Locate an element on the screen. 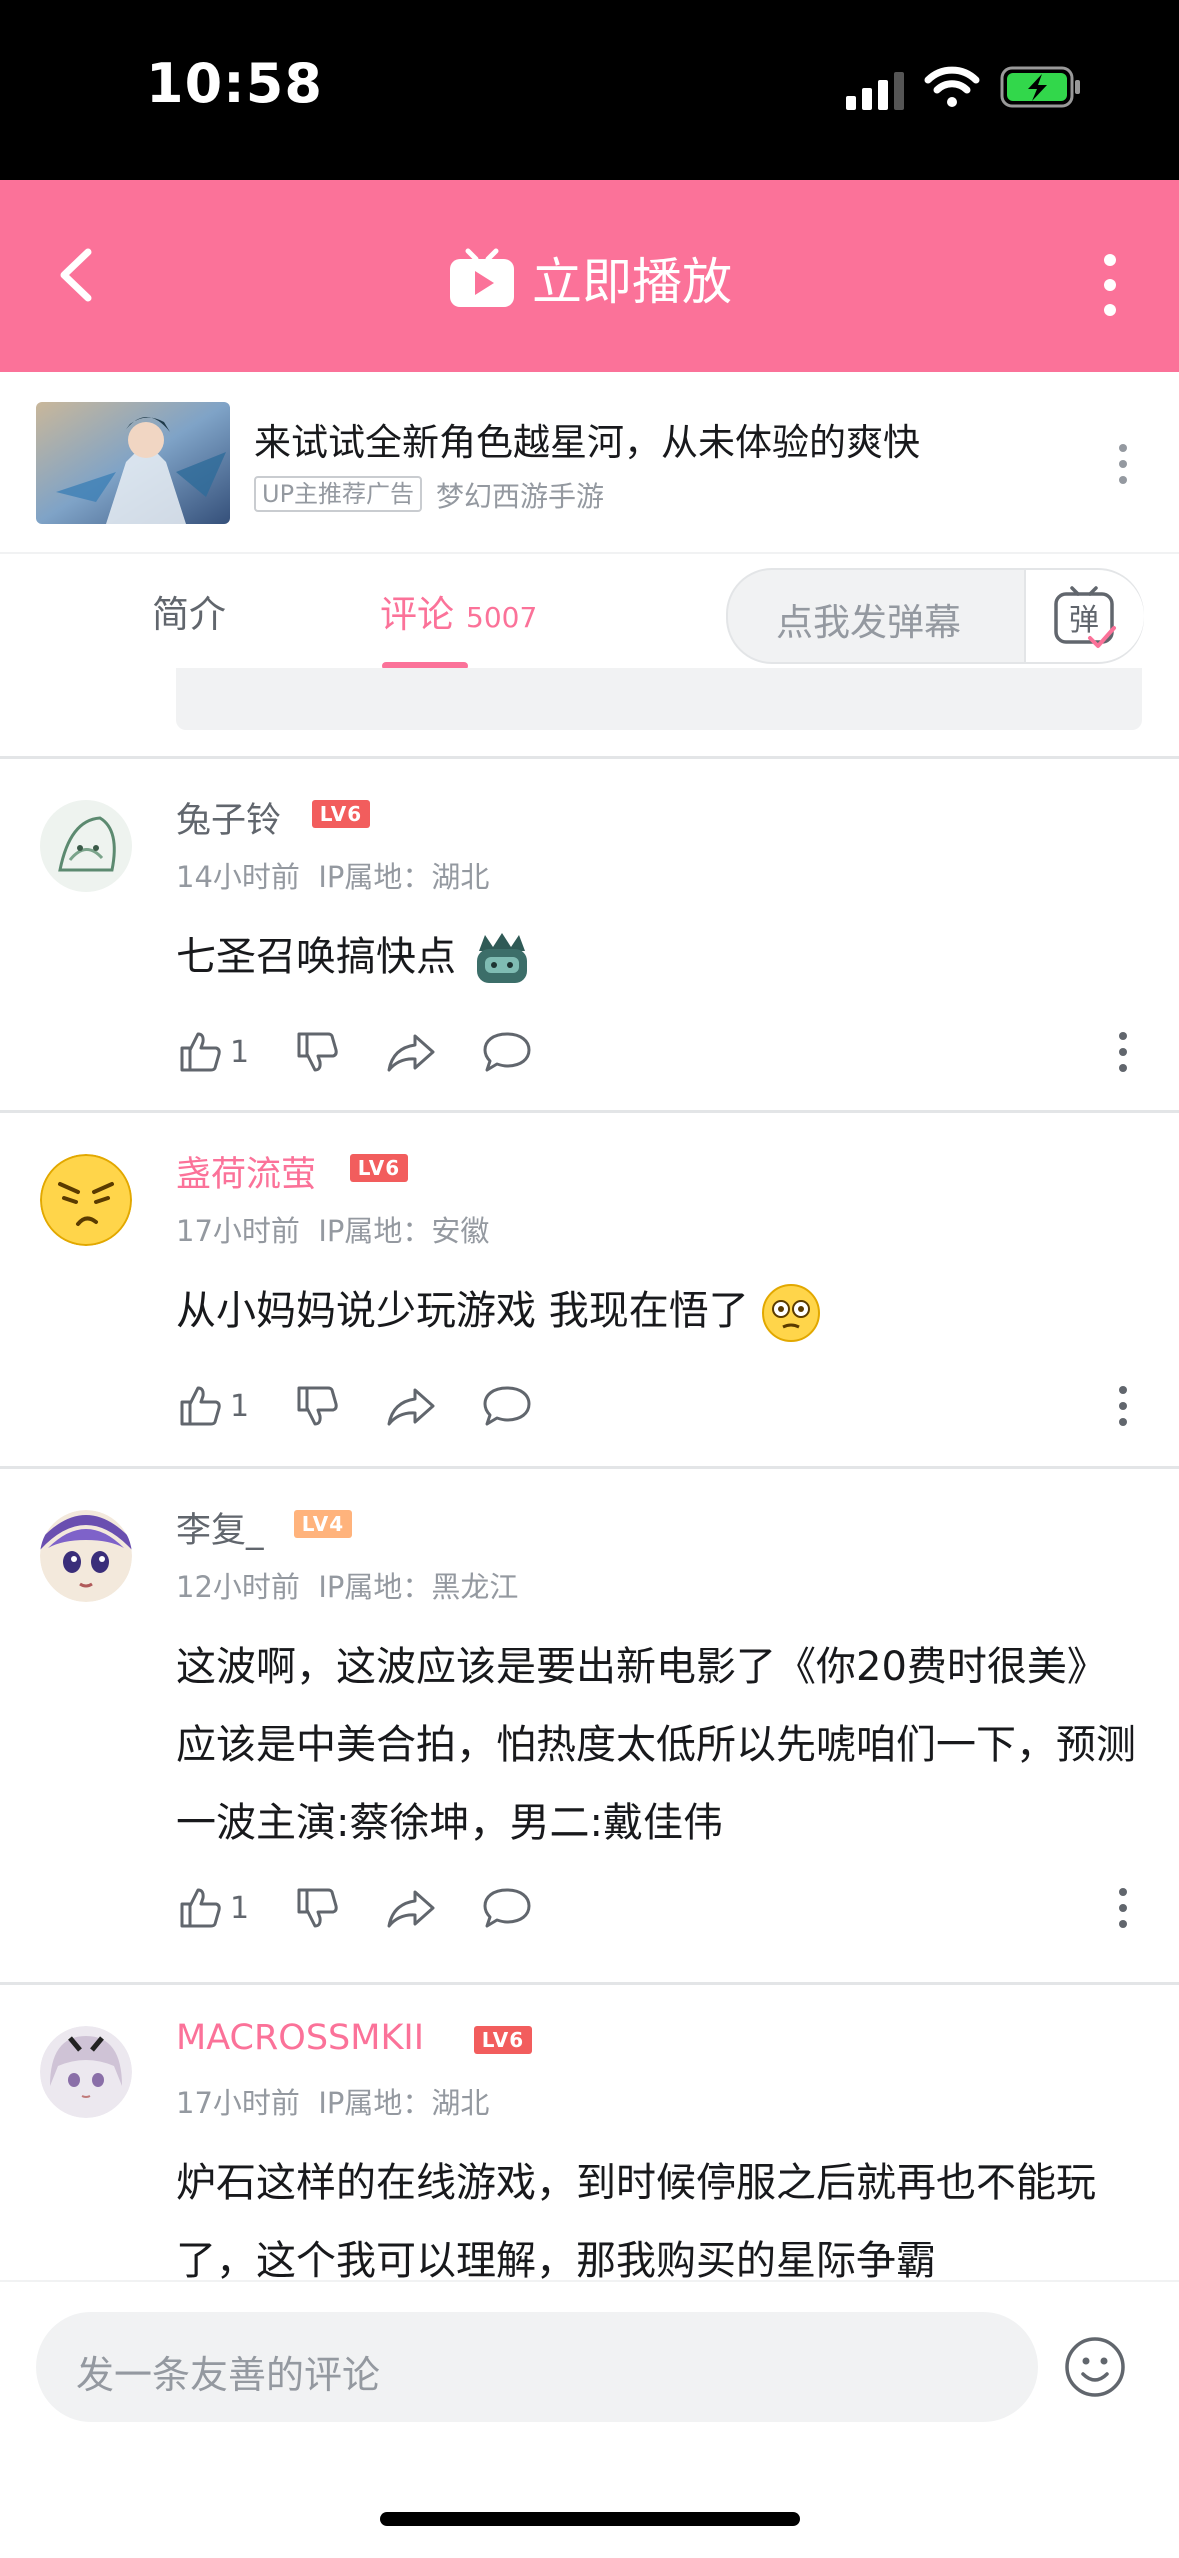 This screenshot has height=2558, width=1179. danmu-icon: 弹 is located at coordinates (1085, 617).